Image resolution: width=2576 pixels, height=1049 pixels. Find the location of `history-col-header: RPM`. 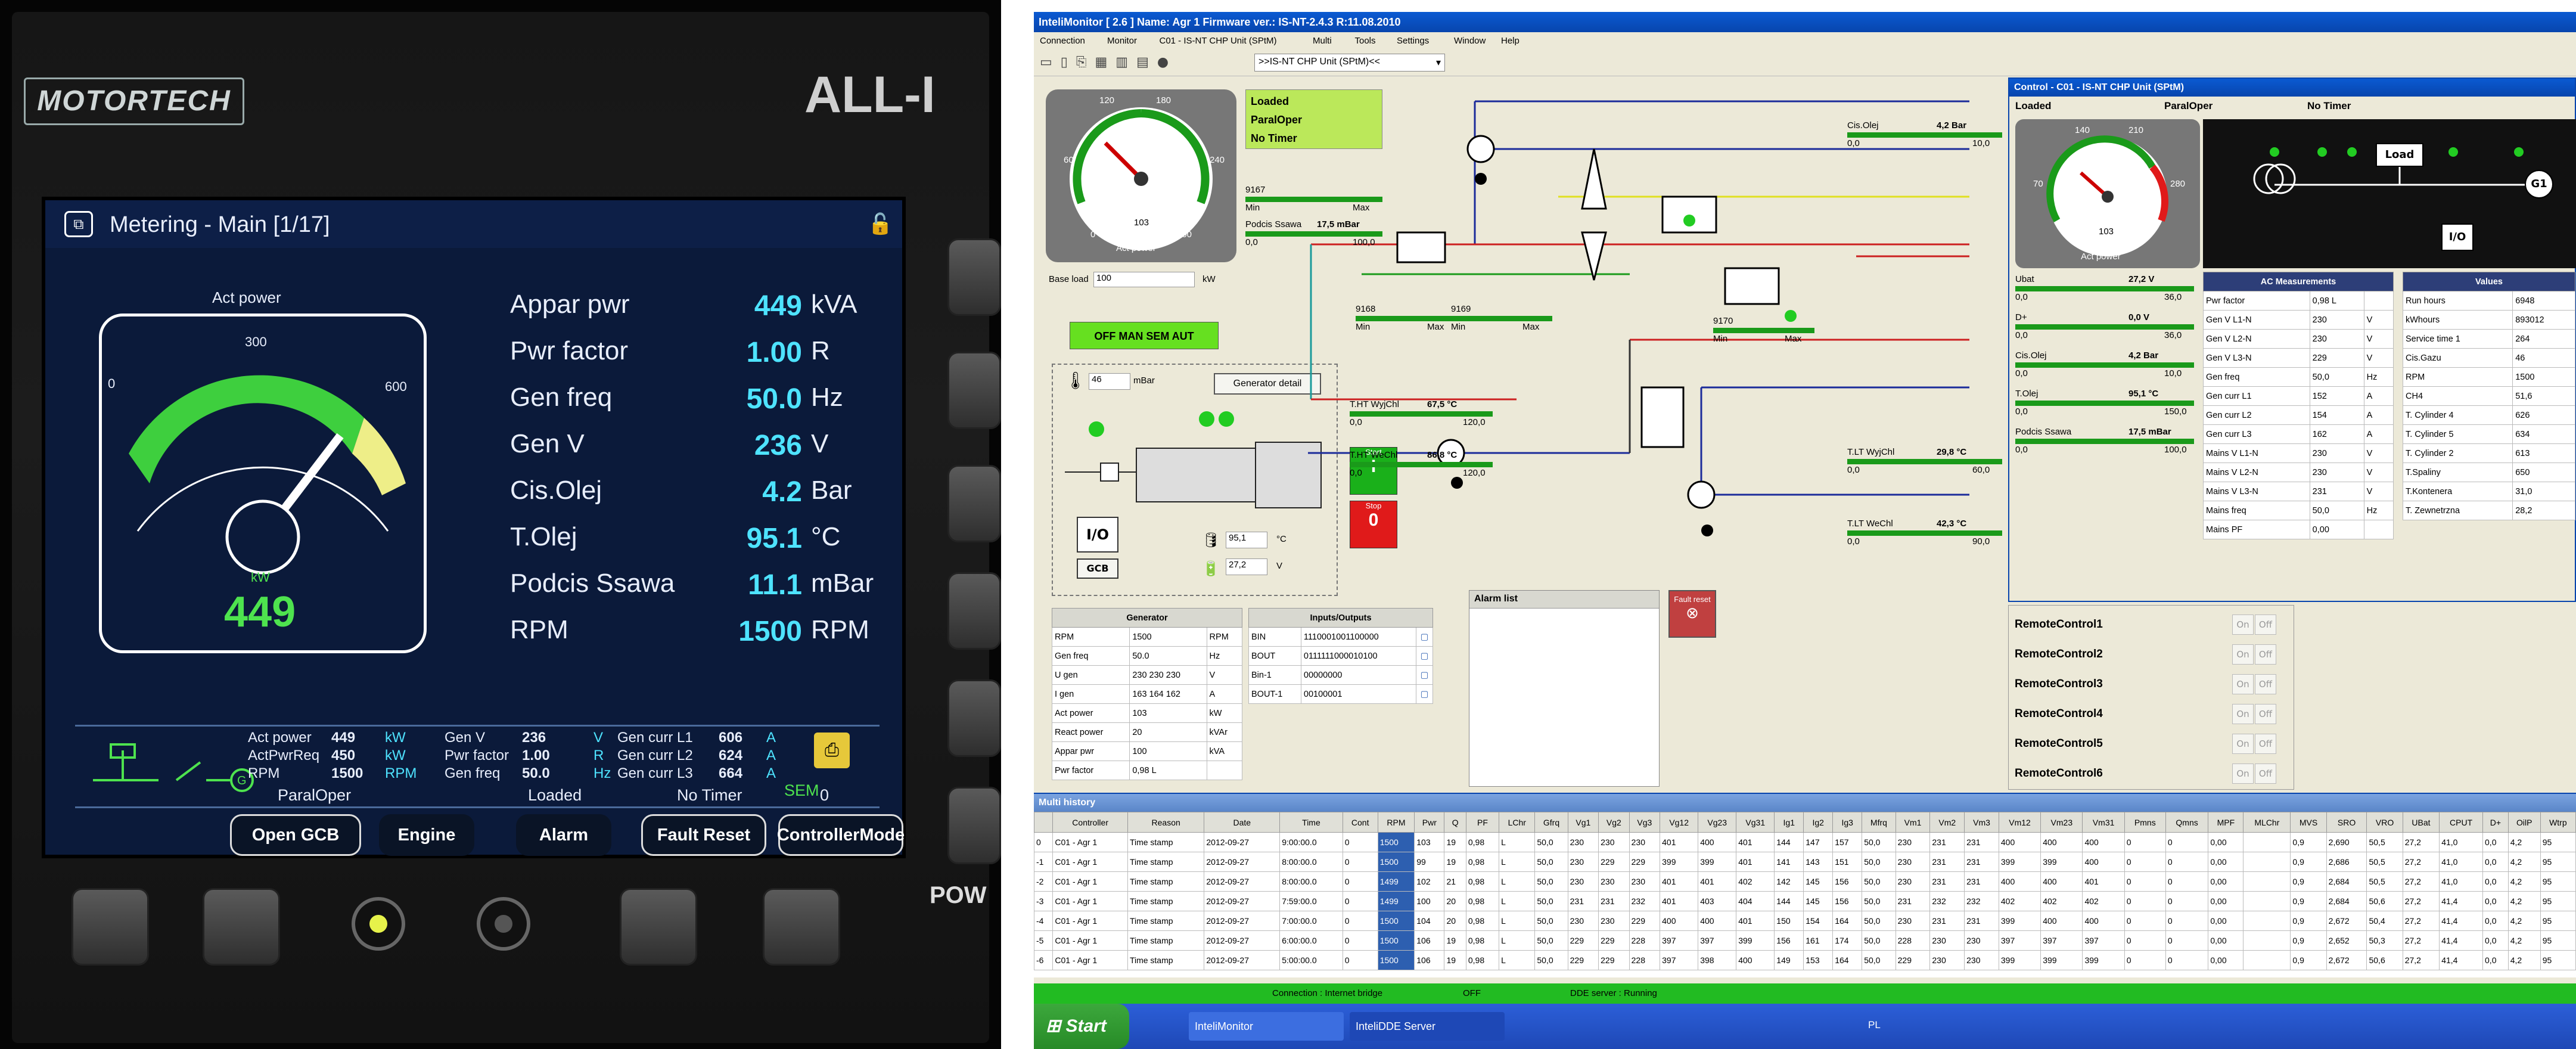

history-col-header: RPM is located at coordinates (1396, 823).